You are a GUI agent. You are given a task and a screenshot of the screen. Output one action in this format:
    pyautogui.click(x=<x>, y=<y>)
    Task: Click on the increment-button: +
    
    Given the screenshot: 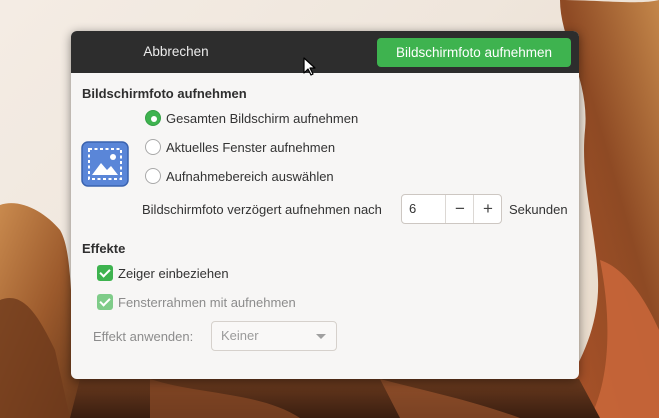 What is the action you would take?
    pyautogui.click(x=487, y=209)
    